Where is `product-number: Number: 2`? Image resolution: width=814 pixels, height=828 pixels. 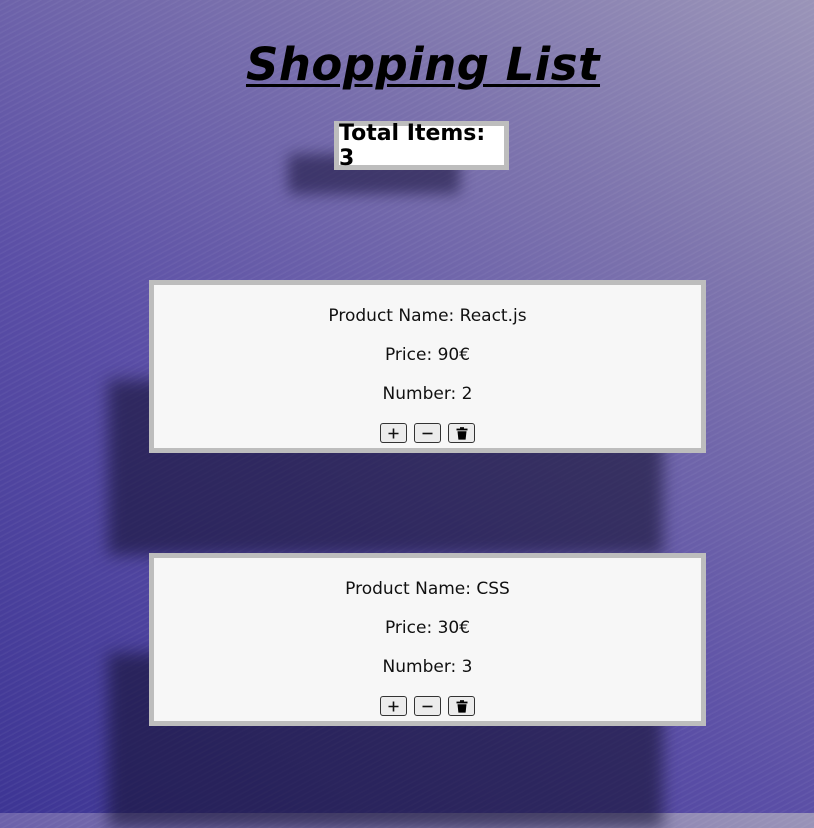 product-number: Number: 2 is located at coordinates (427, 394).